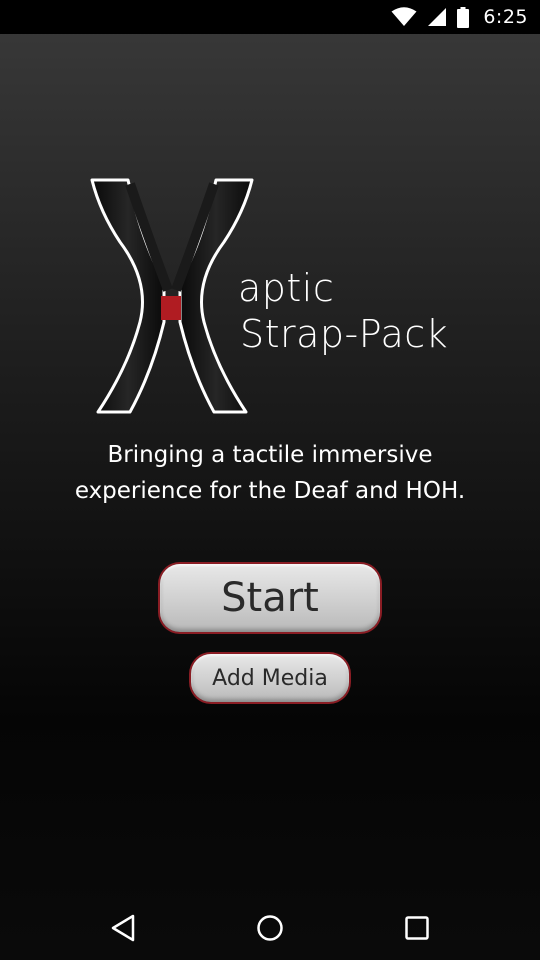 The height and width of the screenshot is (960, 540). What do you see at coordinates (463, 17) in the screenshot?
I see `battery-icon` at bounding box center [463, 17].